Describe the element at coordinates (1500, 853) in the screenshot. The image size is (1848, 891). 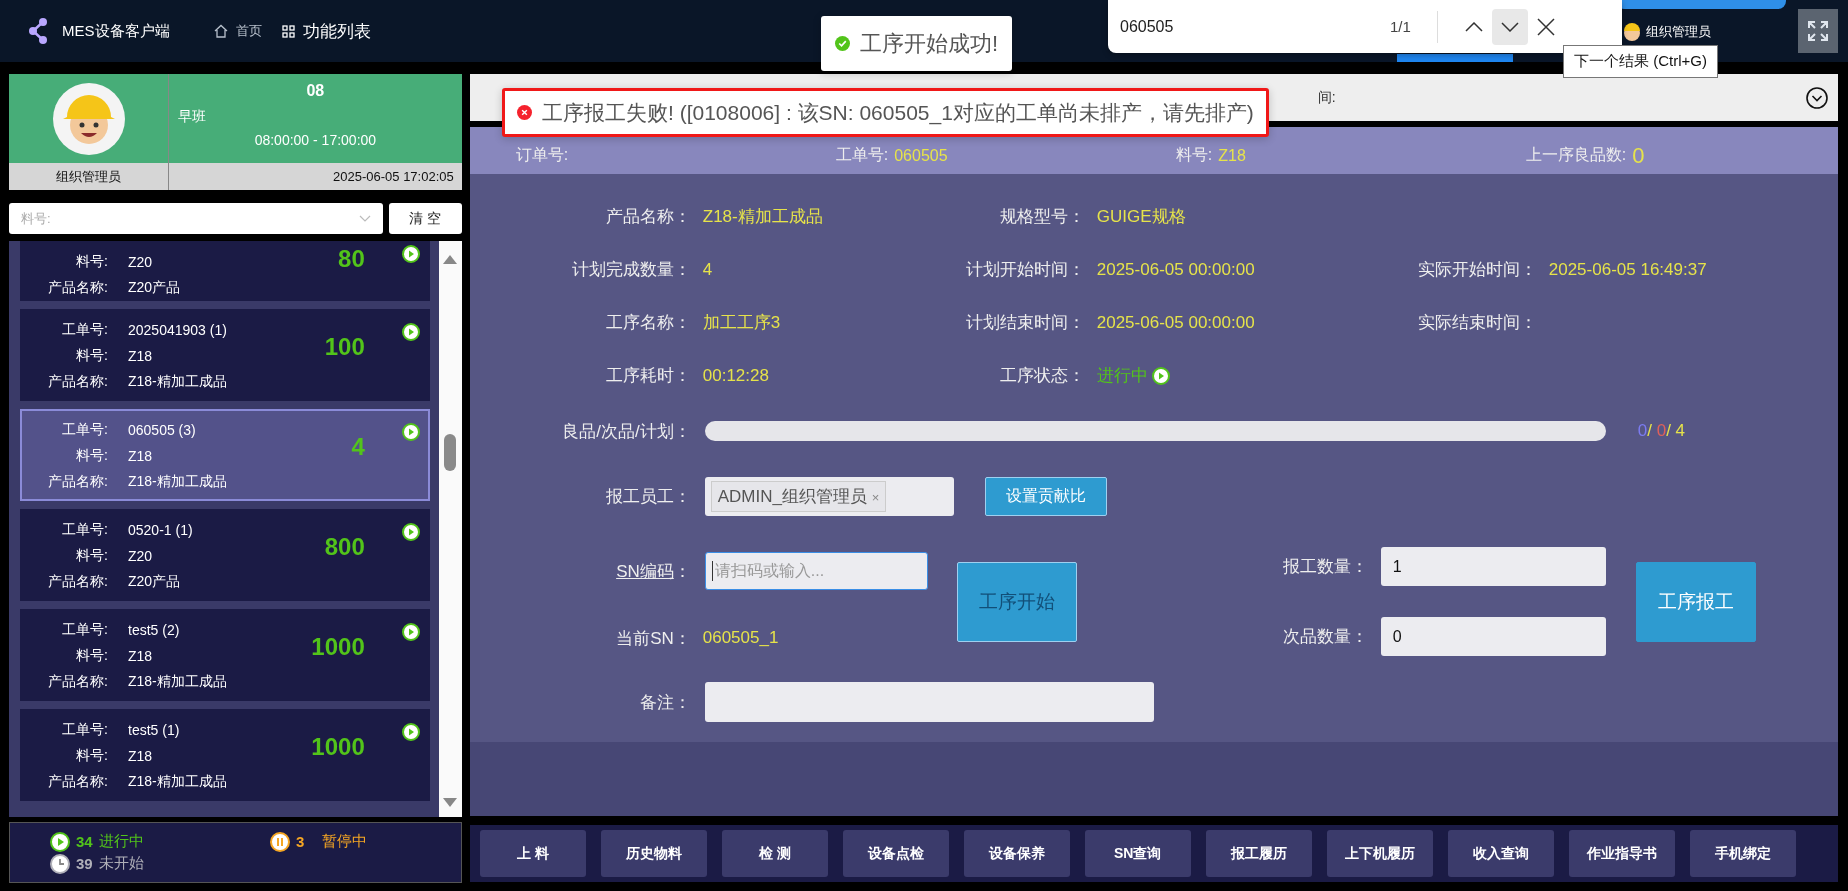
I see `toolbar-button: 收入查询` at that location.